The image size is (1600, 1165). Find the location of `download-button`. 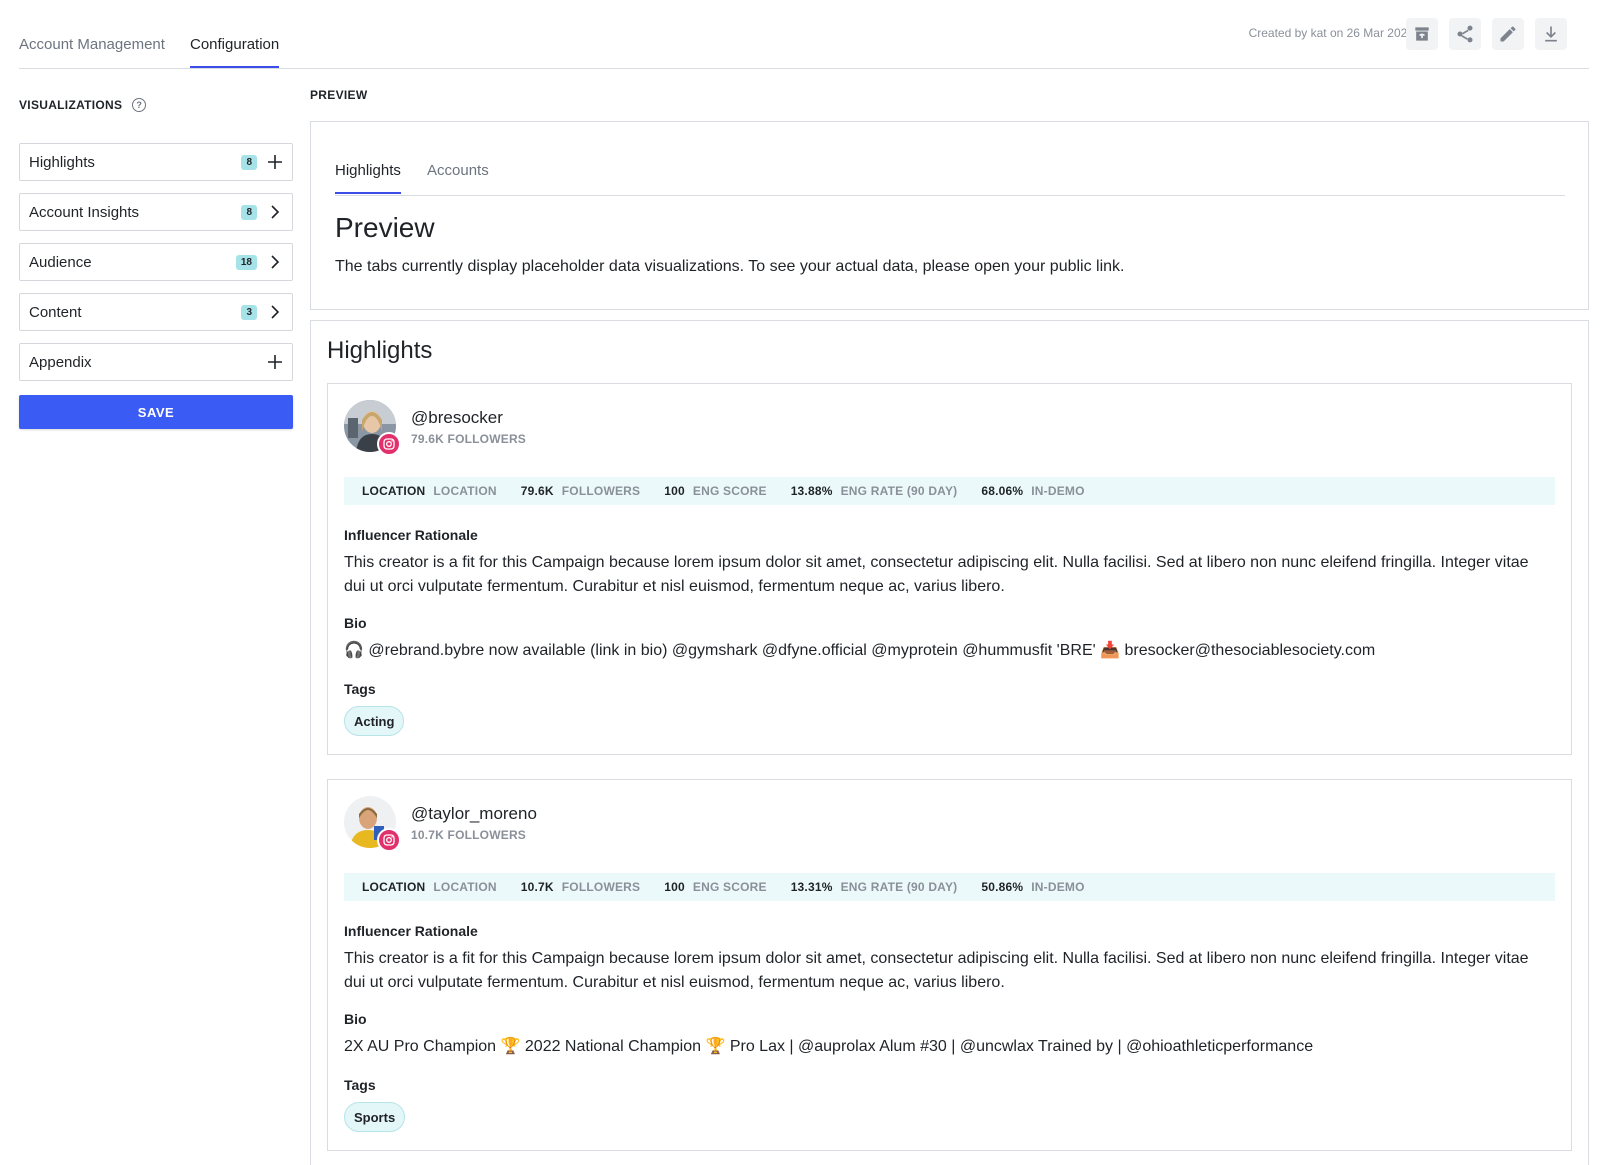

download-button is located at coordinates (1551, 34).